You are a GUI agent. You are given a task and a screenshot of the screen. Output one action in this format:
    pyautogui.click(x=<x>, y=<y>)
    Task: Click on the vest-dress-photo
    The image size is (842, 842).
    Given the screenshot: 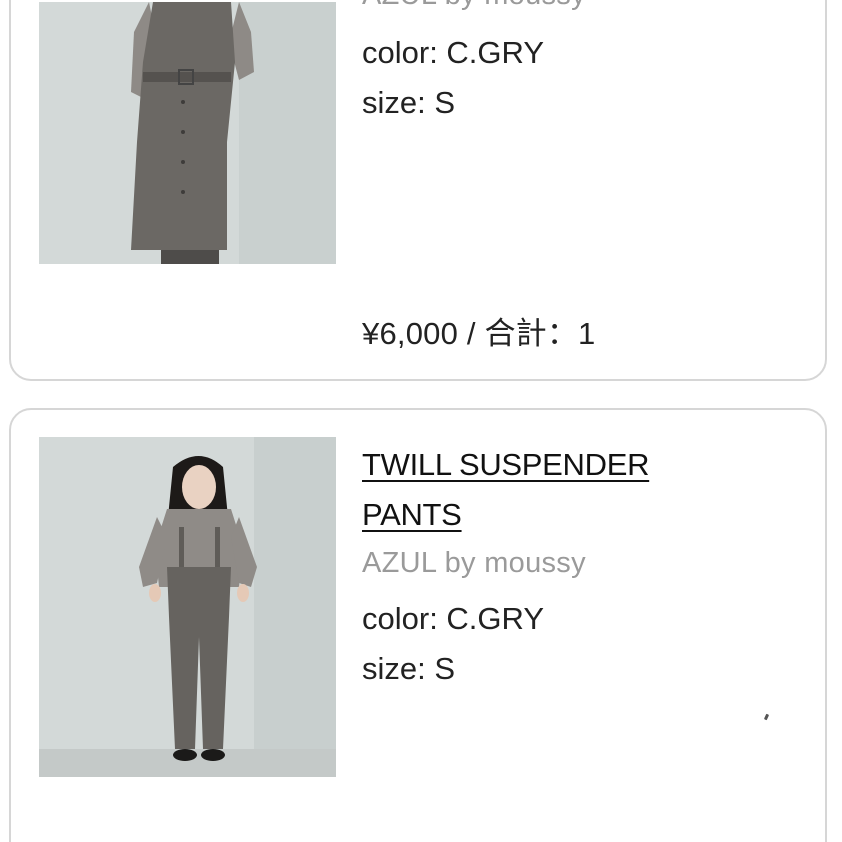 What is the action you would take?
    pyautogui.click(x=187, y=133)
    